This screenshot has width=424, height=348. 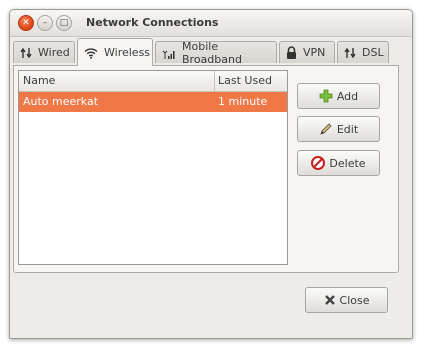 I want to click on title-bar: ✕ – □ Network Connections, so click(x=211, y=23).